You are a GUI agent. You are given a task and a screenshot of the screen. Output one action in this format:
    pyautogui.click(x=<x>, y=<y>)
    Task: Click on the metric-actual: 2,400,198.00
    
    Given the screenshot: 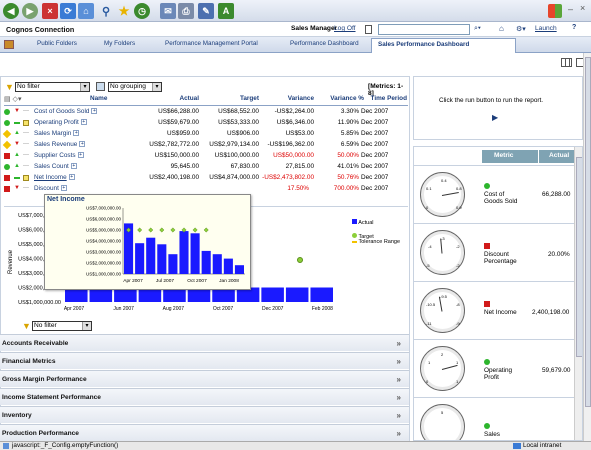 What is the action you would take?
    pyautogui.click(x=551, y=312)
    